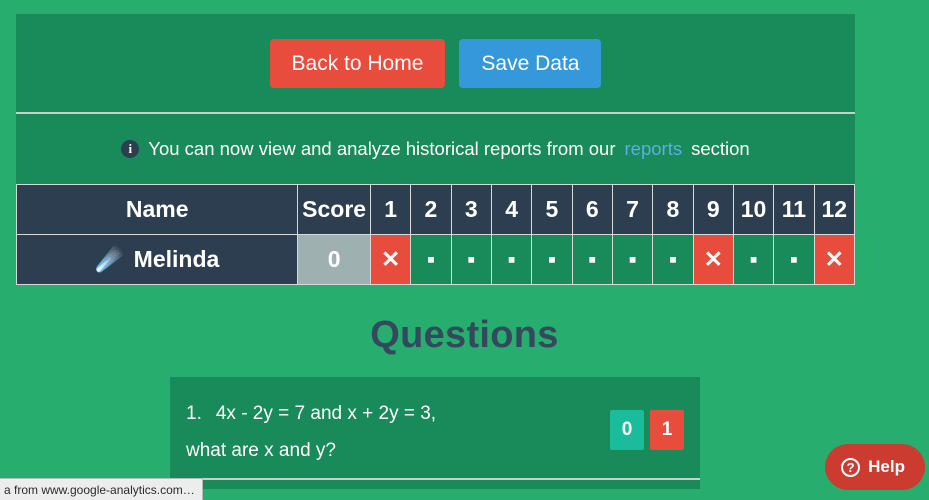  I want to click on header-question-4: 4, so click(511, 209).